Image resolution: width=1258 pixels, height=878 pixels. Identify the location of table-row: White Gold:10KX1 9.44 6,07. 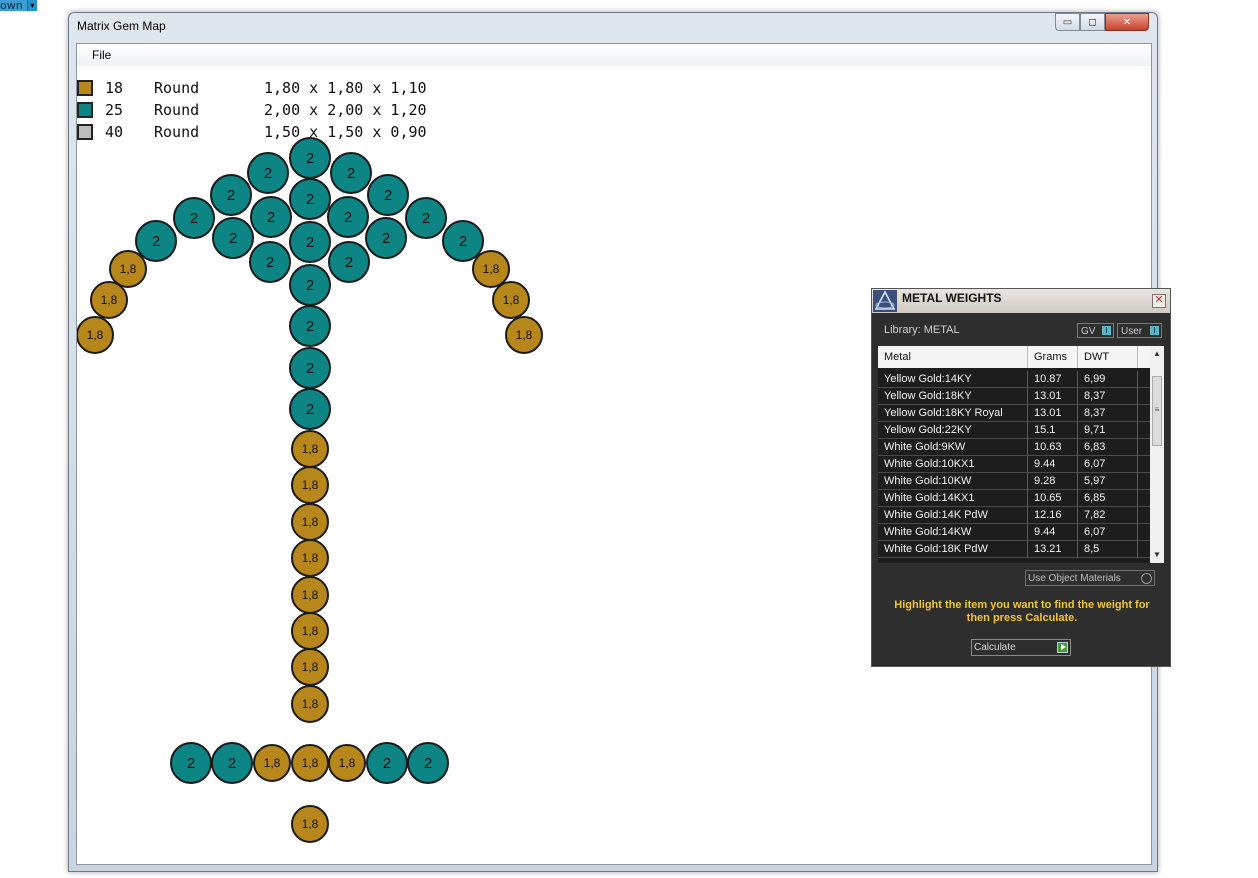
(1014, 464).